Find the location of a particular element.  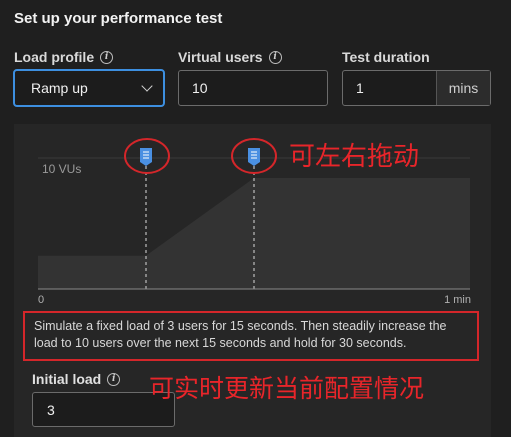

y-max-label: 10 VUs is located at coordinates (62, 169).